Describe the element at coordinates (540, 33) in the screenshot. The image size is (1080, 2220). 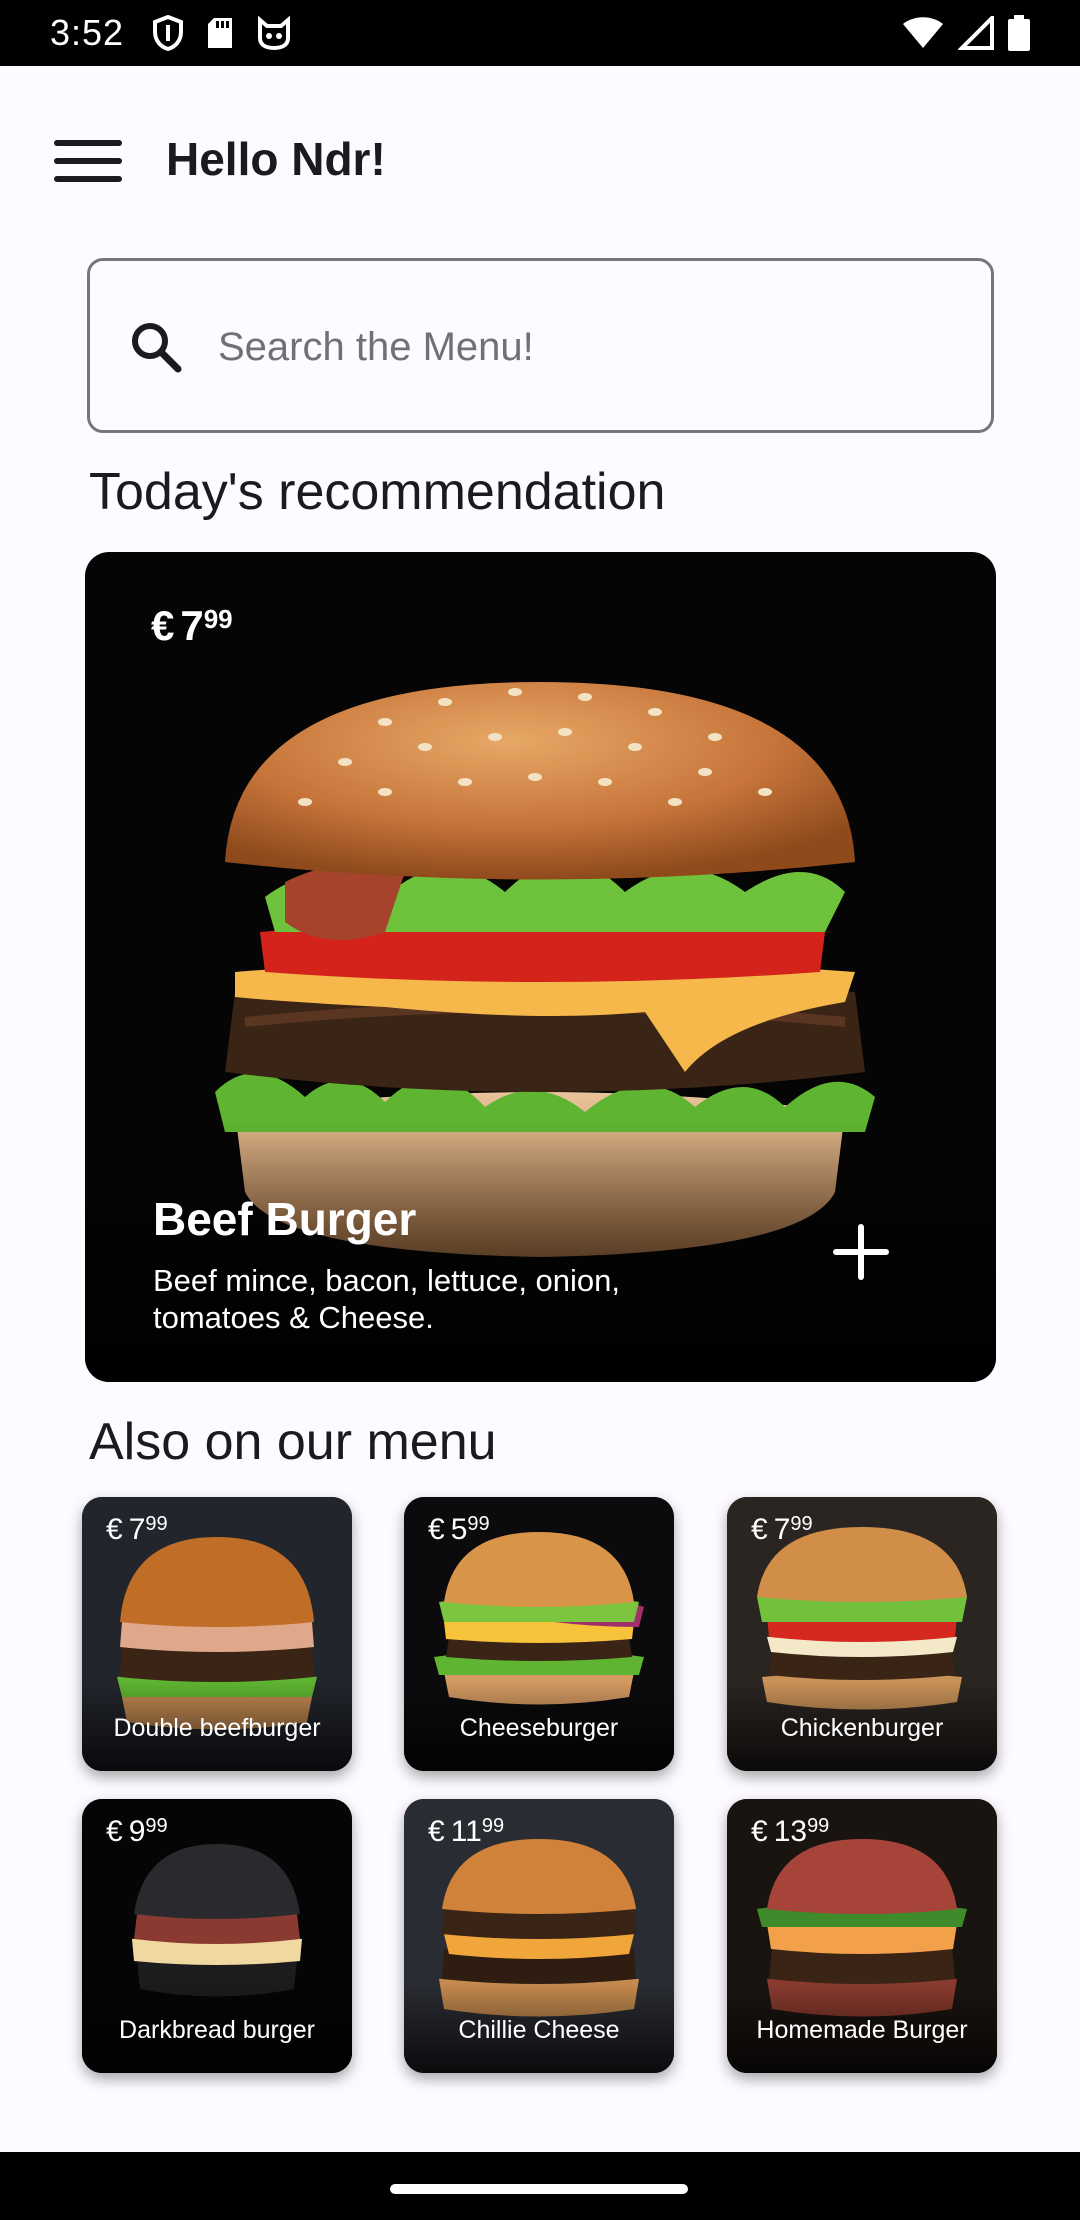
I see `status-bar: 3:52` at that location.